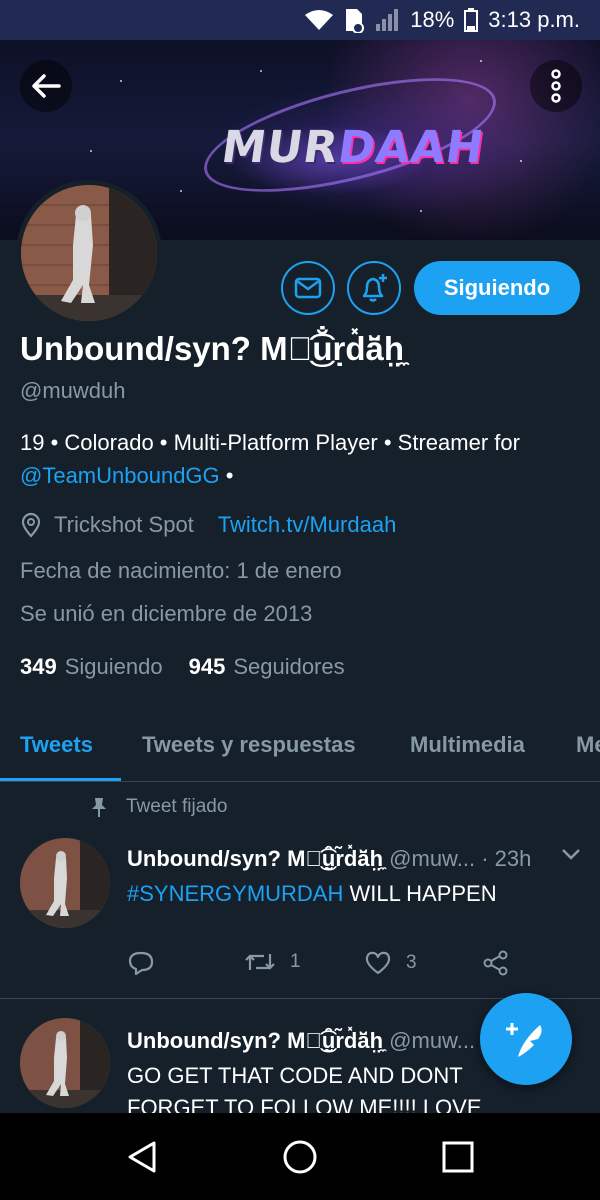 This screenshot has height=1200, width=600. Describe the element at coordinates (177, 806) in the screenshot. I see `pinned-label: Tweet fijado` at that location.